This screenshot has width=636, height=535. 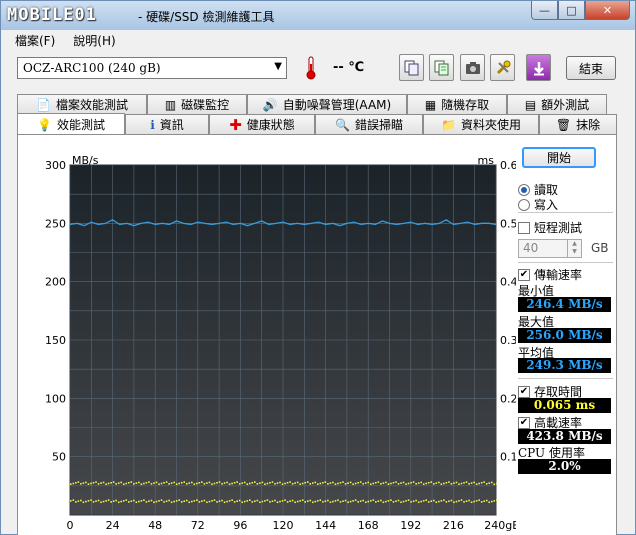 I want to click on dropdown-arrow-icon: ▼, so click(x=278, y=66).